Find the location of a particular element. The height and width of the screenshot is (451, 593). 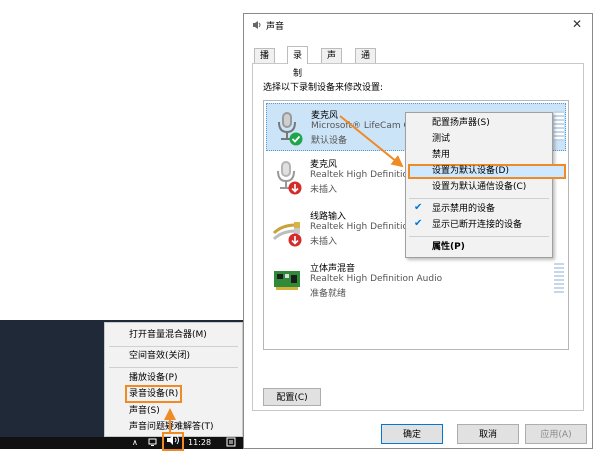

tab-recording: 录制 is located at coordinates (298, 62).